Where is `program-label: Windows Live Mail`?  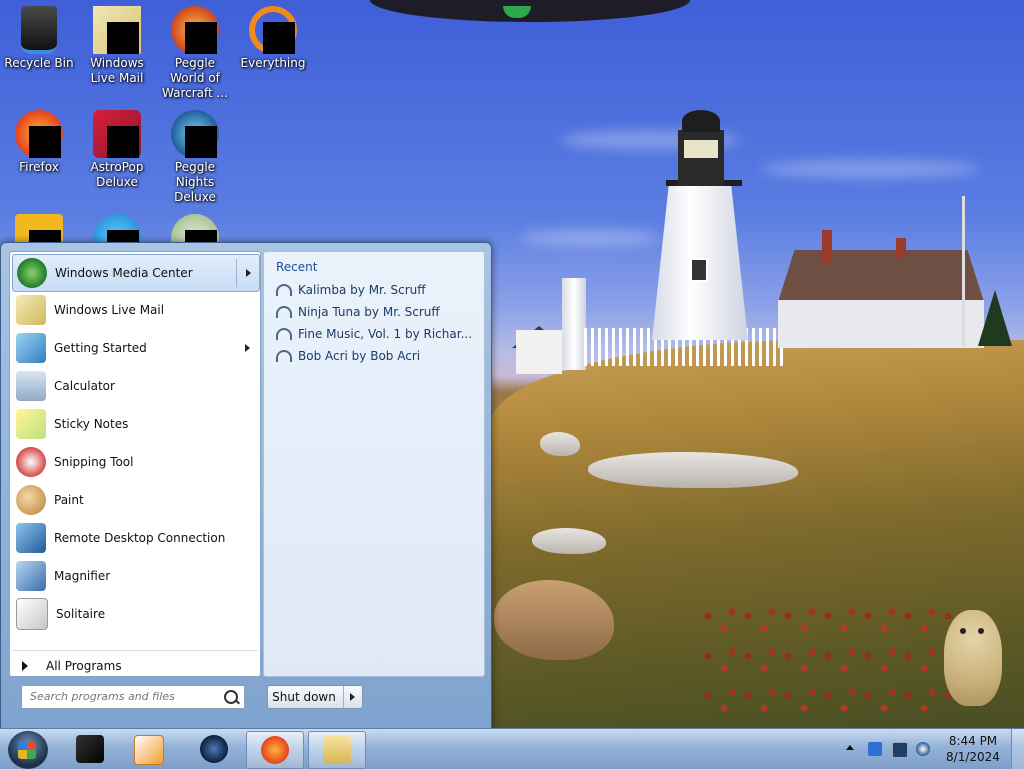 program-label: Windows Live Mail is located at coordinates (109, 310).